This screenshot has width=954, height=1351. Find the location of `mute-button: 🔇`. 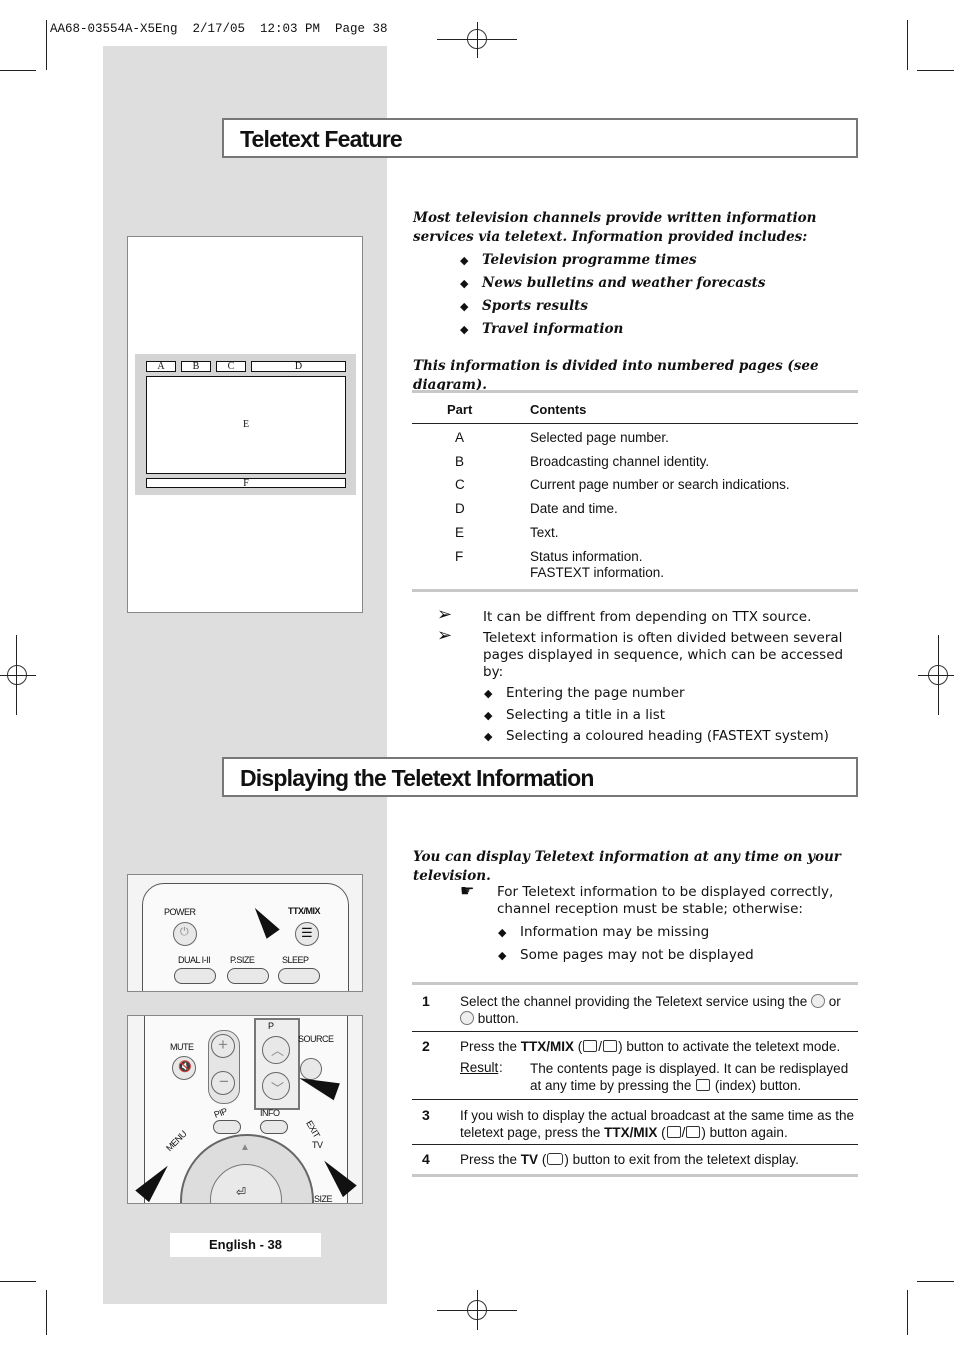

mute-button: 🔇 is located at coordinates (184, 1068).